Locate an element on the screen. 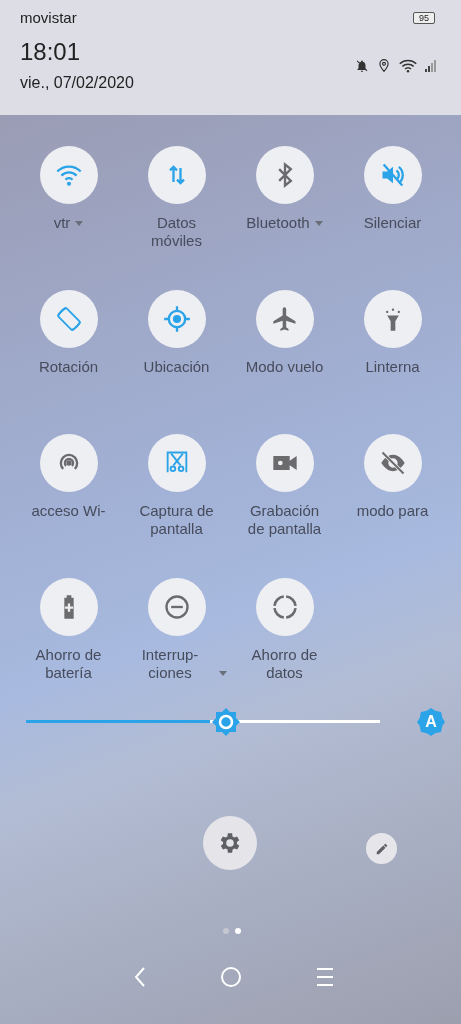 The width and height of the screenshot is (461, 1024). pencil-icon is located at coordinates (381, 848).